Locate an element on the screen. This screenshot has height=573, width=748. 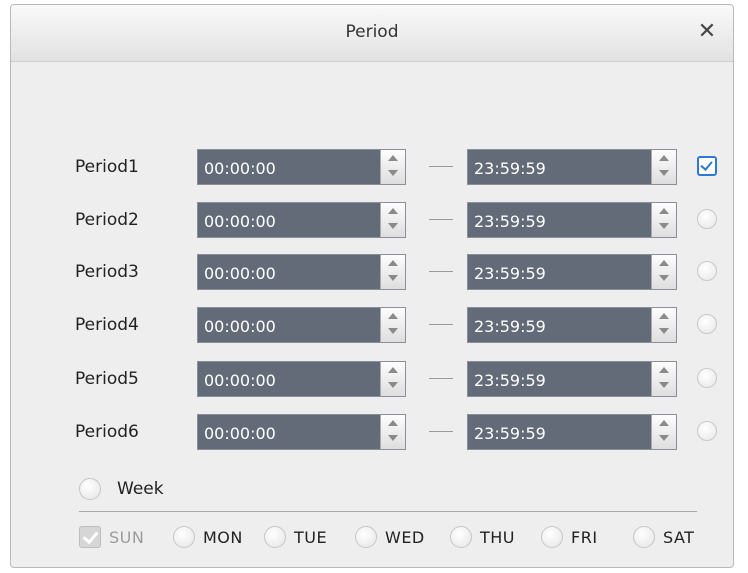
close-icon: ✕ is located at coordinates (707, 32).